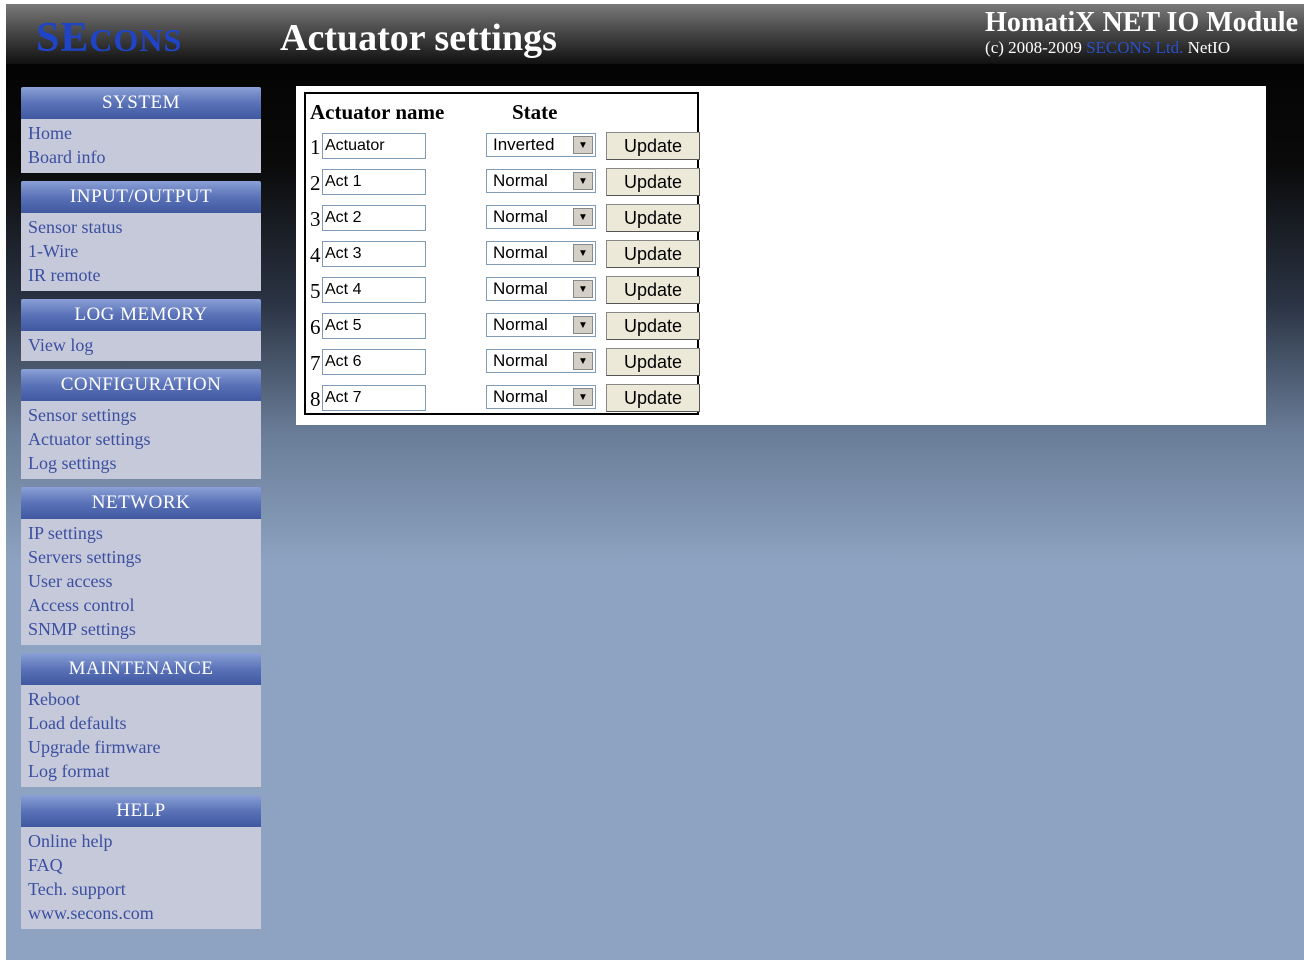 The image size is (1304, 960). I want to click on actuator-row: 2 Normal ▼ Update, so click(505, 183).